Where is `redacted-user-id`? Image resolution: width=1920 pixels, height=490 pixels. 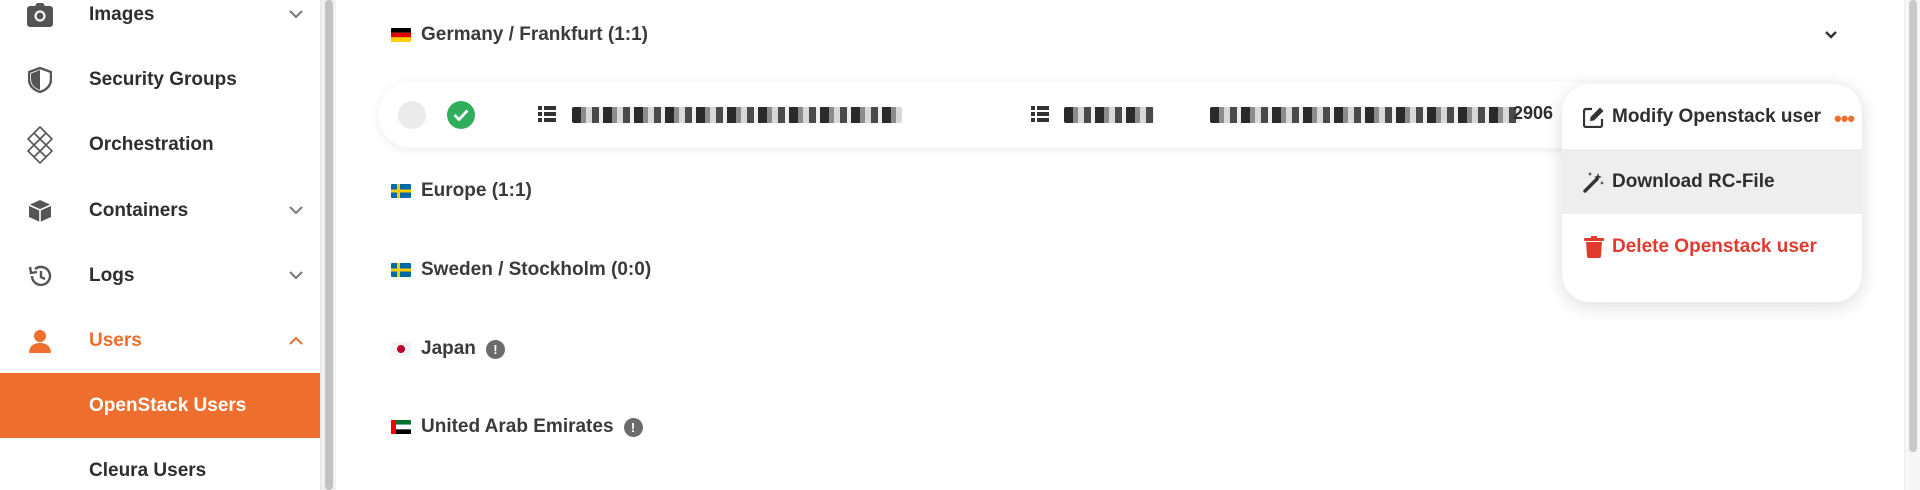
redacted-user-id is located at coordinates (1365, 115).